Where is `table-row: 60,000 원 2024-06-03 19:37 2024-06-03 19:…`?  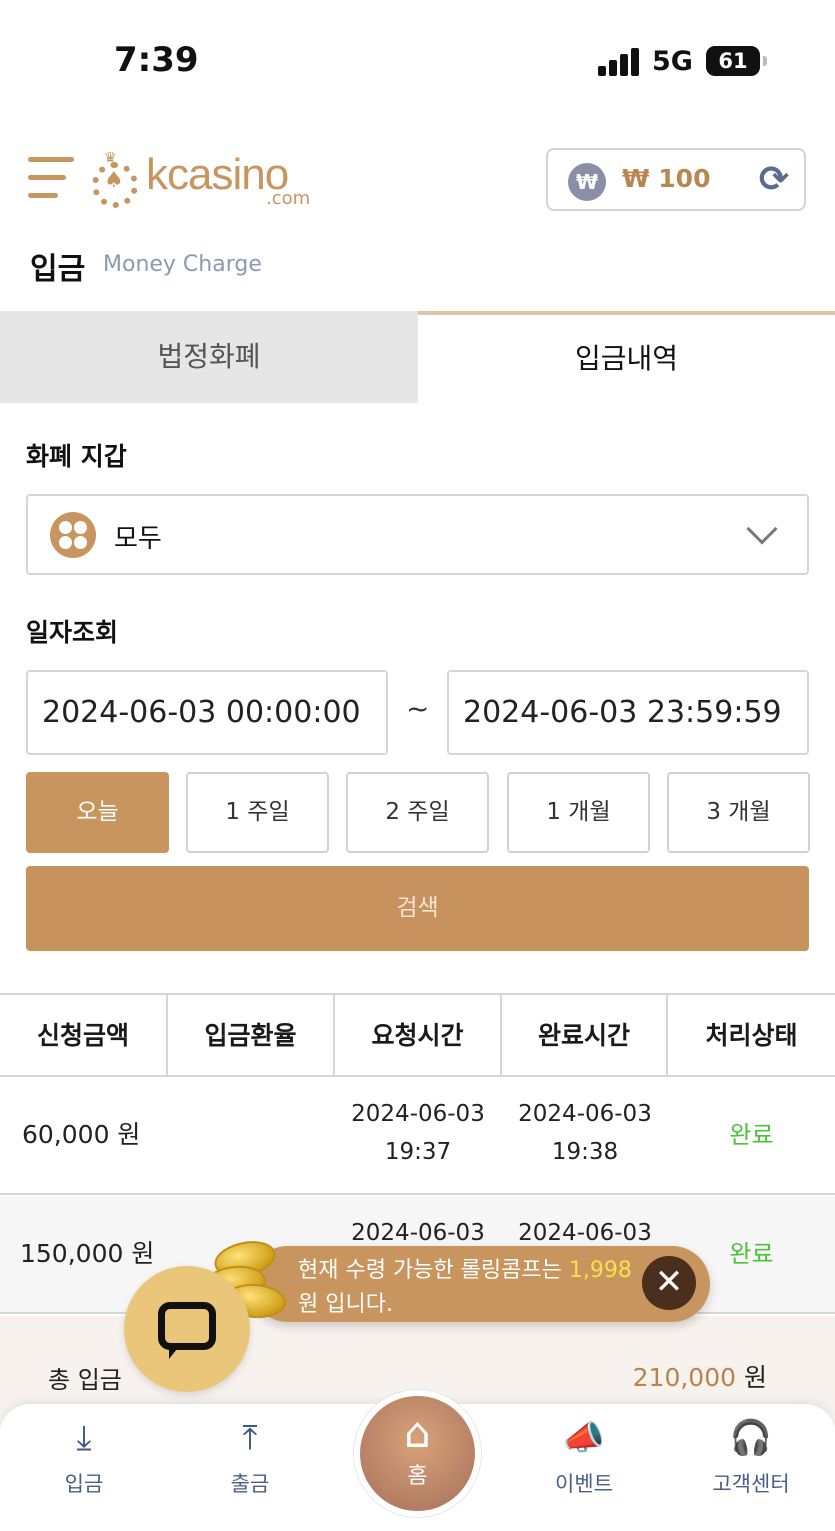 table-row: 60,000 원 2024-06-03 19:37 2024-06-03 19:… is located at coordinates (417, 1136).